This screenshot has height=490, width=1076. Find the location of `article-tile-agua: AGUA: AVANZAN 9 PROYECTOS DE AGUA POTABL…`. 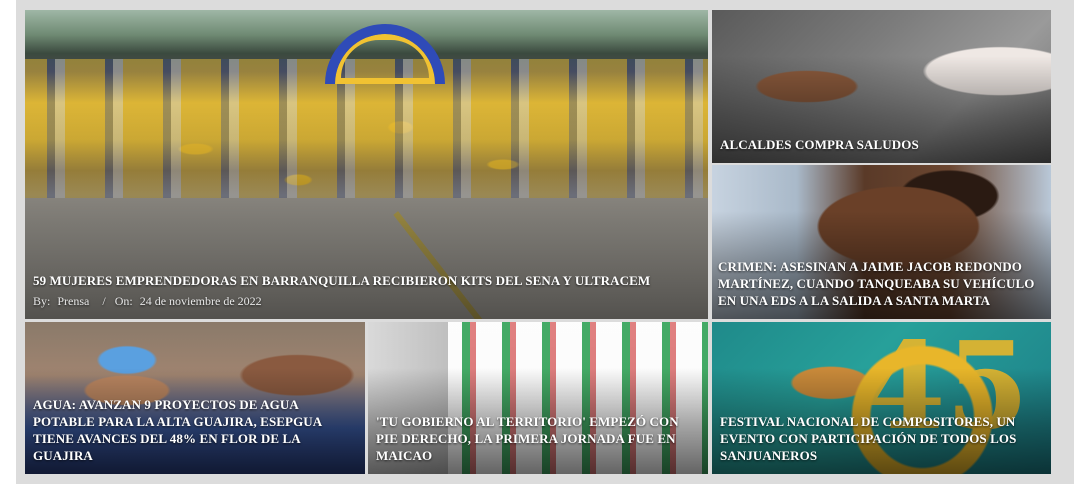

article-tile-agua: AGUA: AVANZAN 9 PROYECTOS DE AGUA POTABL… is located at coordinates (195, 398).